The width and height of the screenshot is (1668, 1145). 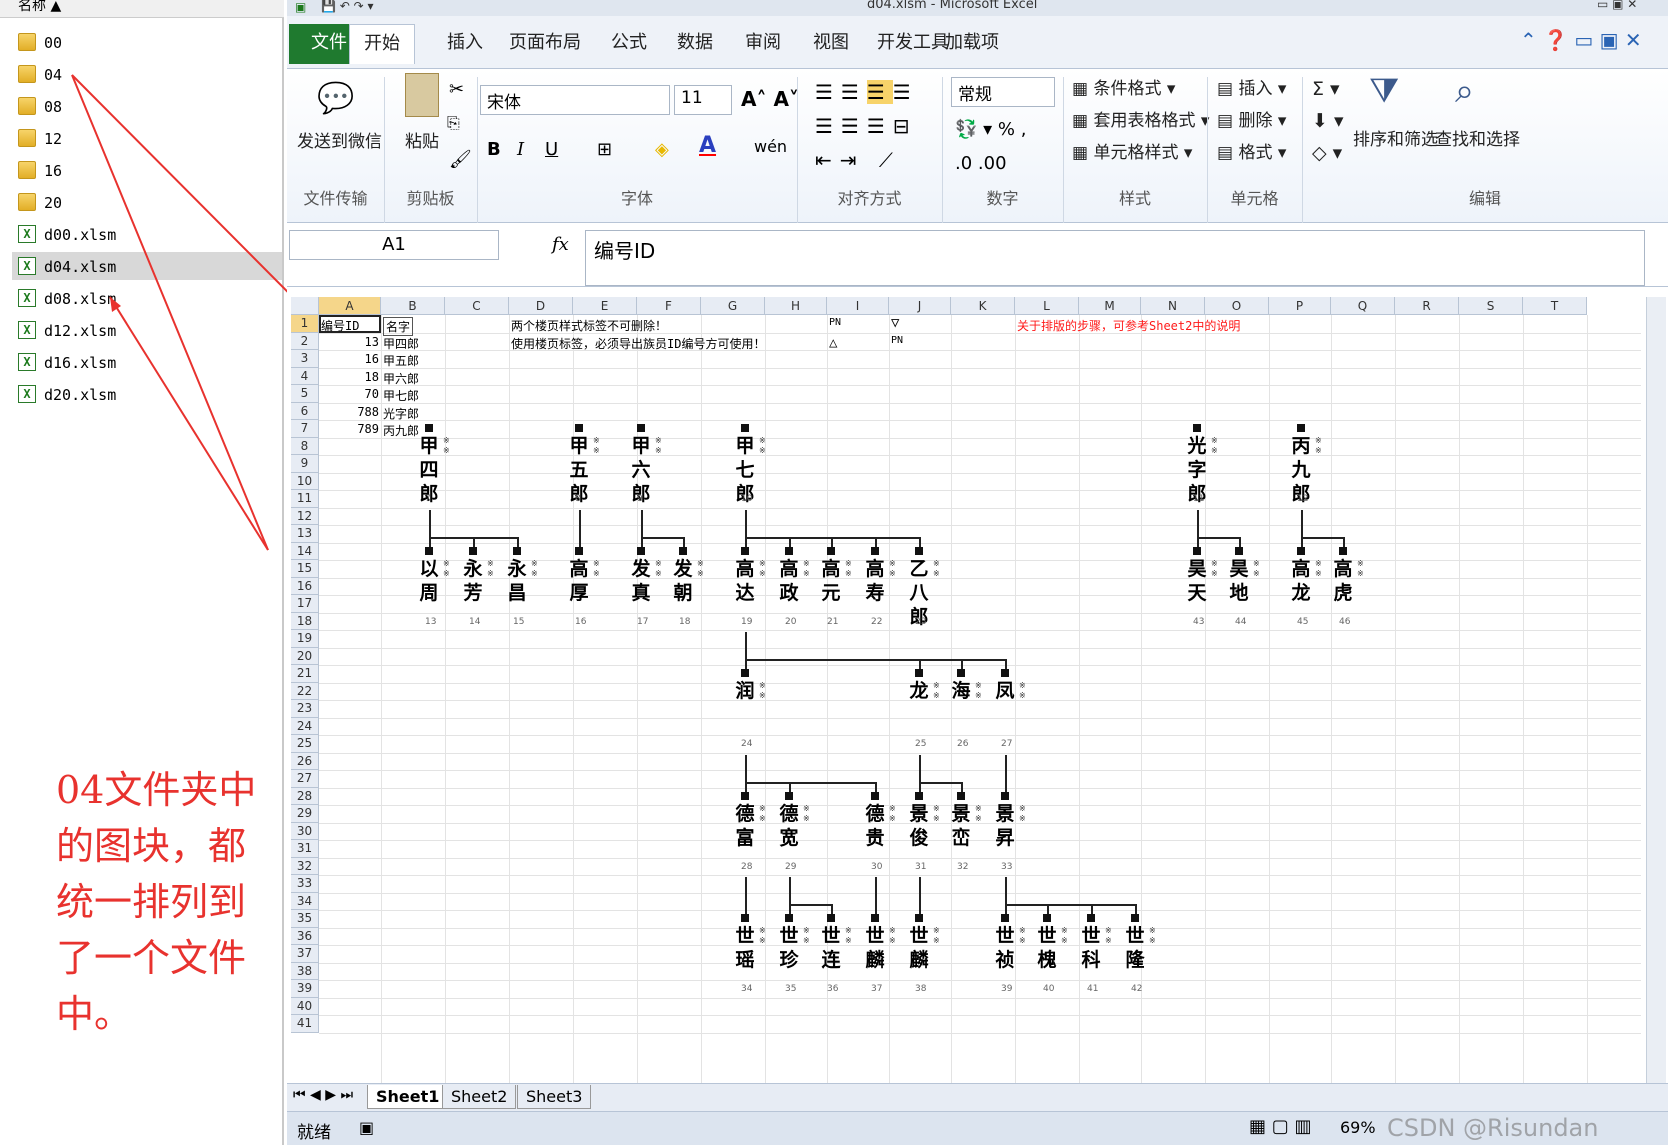 What do you see at coordinates (1280, 1126) in the screenshot?
I see `view-icons: ▦ ▢ ▥` at bounding box center [1280, 1126].